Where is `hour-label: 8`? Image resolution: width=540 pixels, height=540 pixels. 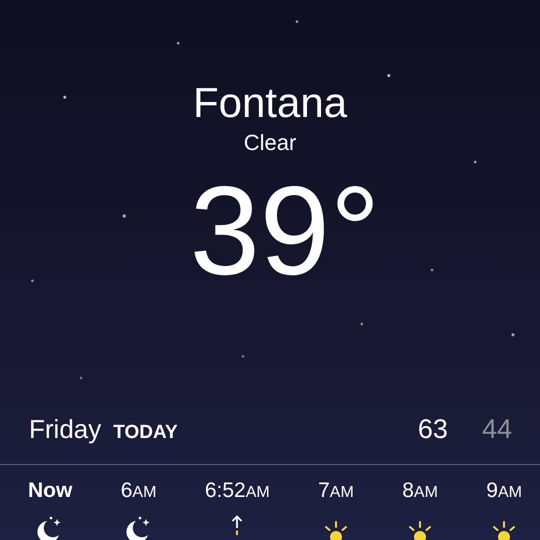 hour-label: 8 is located at coordinates (408, 491).